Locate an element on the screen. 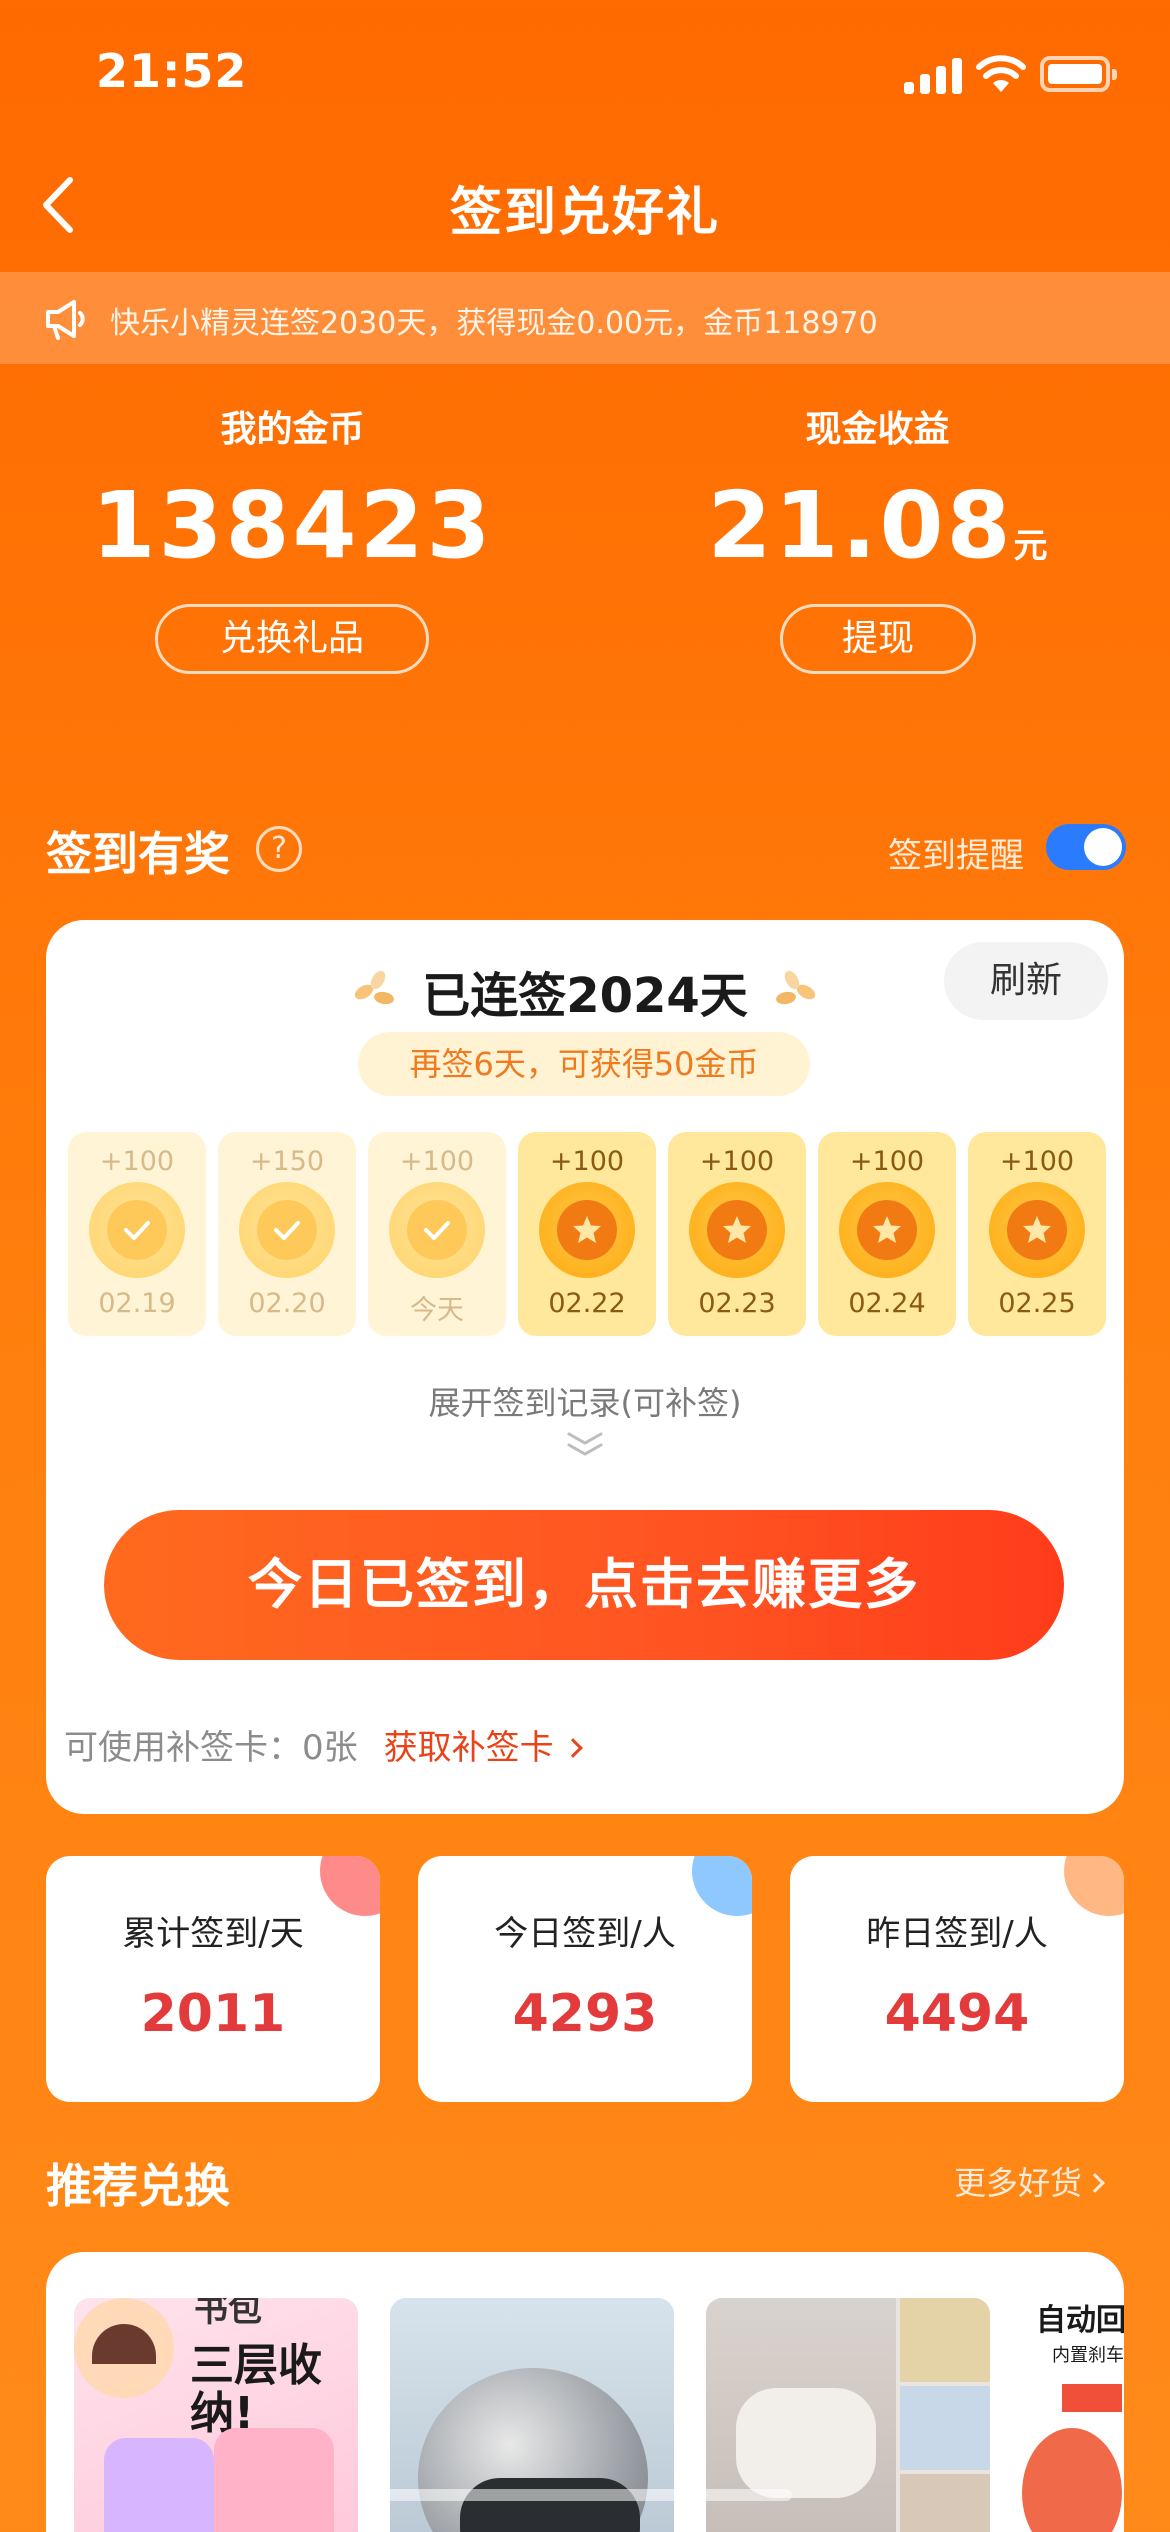 The height and width of the screenshot is (2532, 1170). home-indicator is located at coordinates (585, 2495).